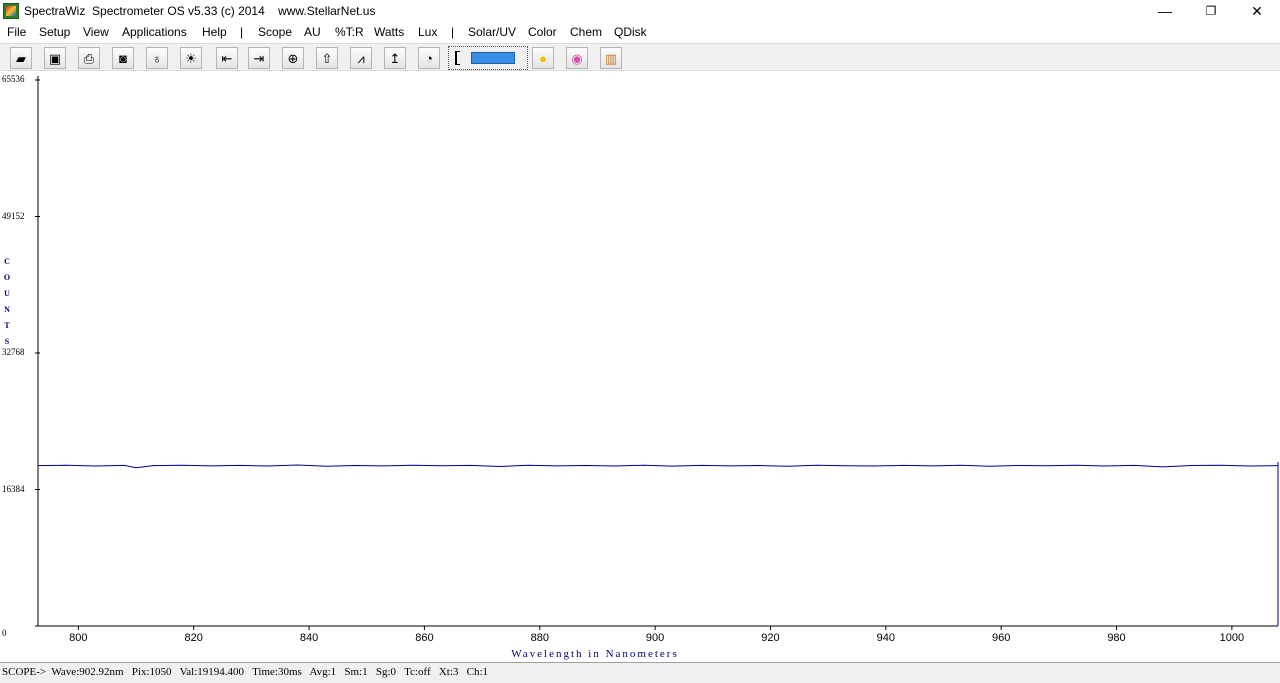  What do you see at coordinates (492, 32) in the screenshot?
I see `menu-solar-uv: Solar/UV` at bounding box center [492, 32].